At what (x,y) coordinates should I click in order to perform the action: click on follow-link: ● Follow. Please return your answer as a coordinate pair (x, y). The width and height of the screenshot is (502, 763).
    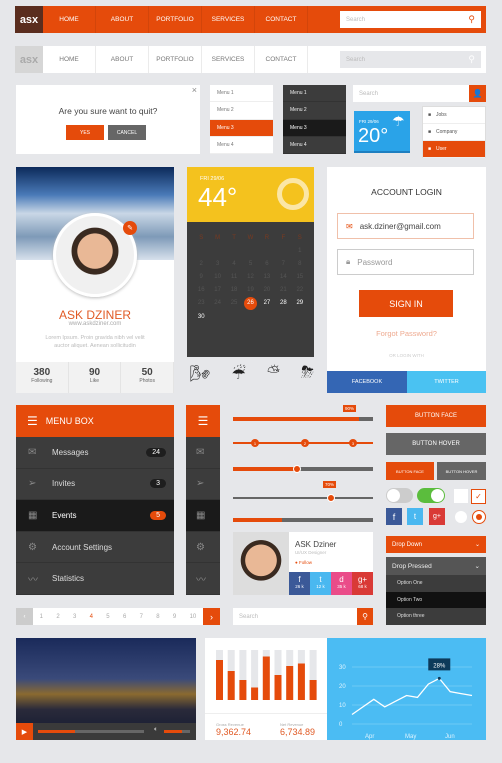
    Looking at the image, I should click on (303, 562).